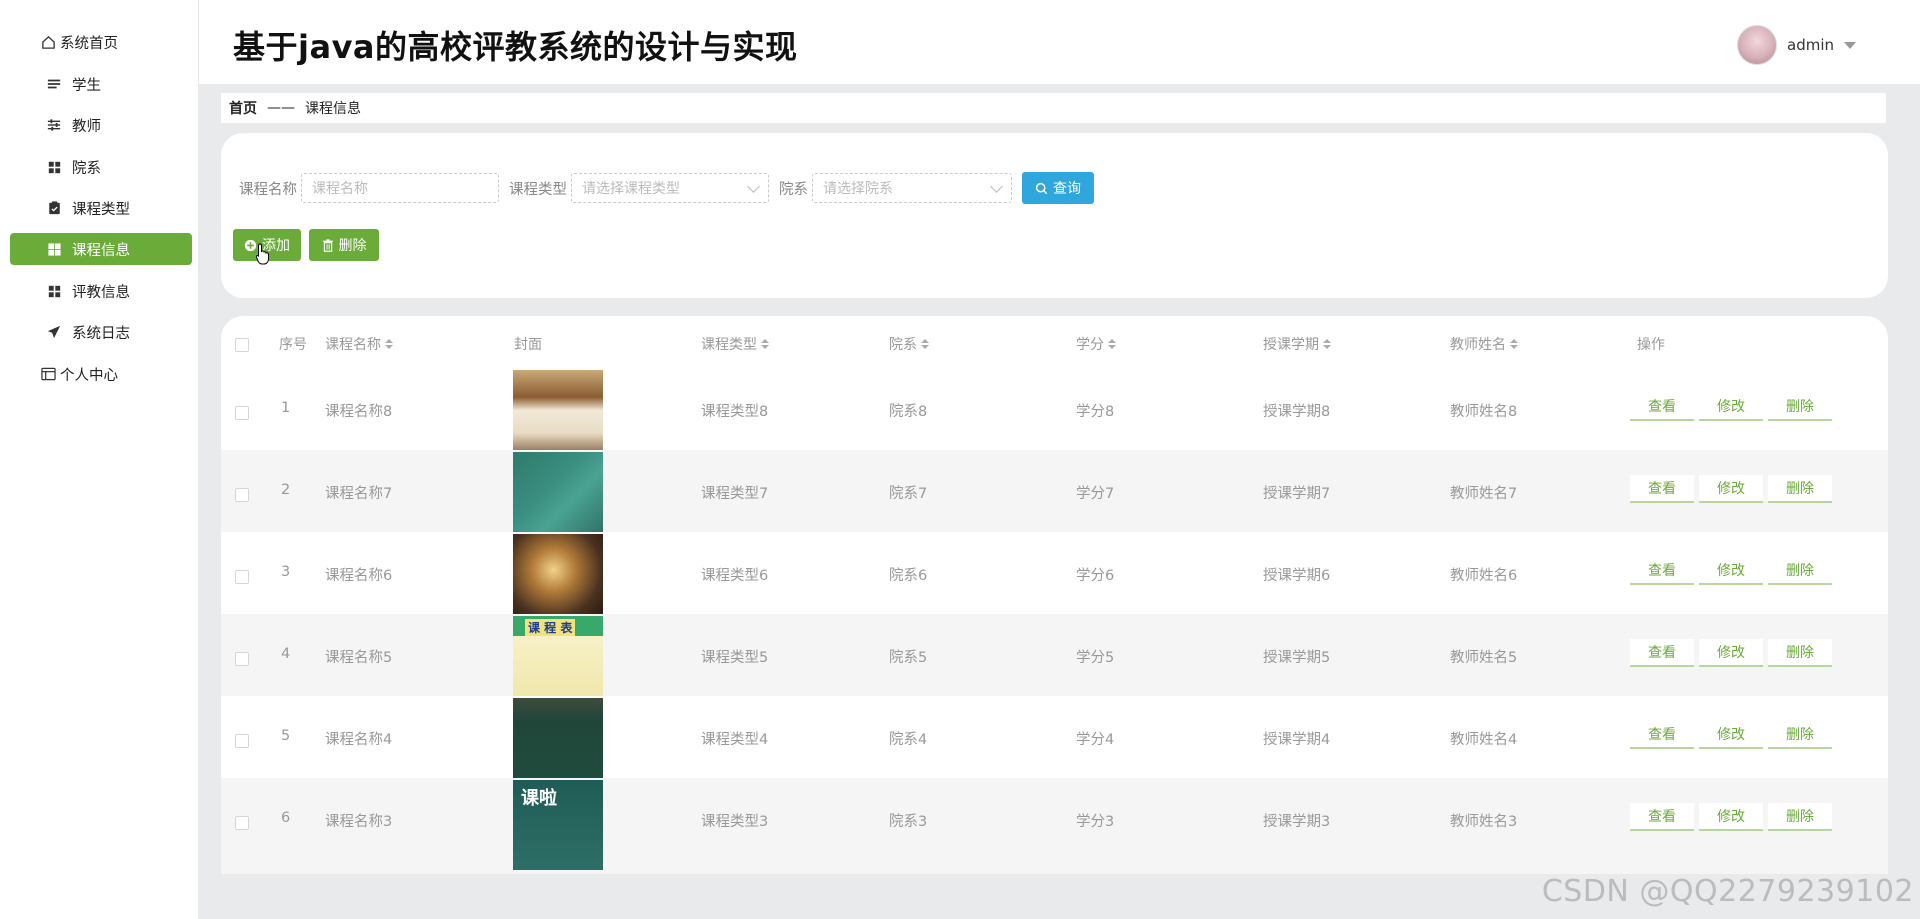 The height and width of the screenshot is (919, 1920). I want to click on course-name-field: 课程名称 课程名称, so click(369, 188).